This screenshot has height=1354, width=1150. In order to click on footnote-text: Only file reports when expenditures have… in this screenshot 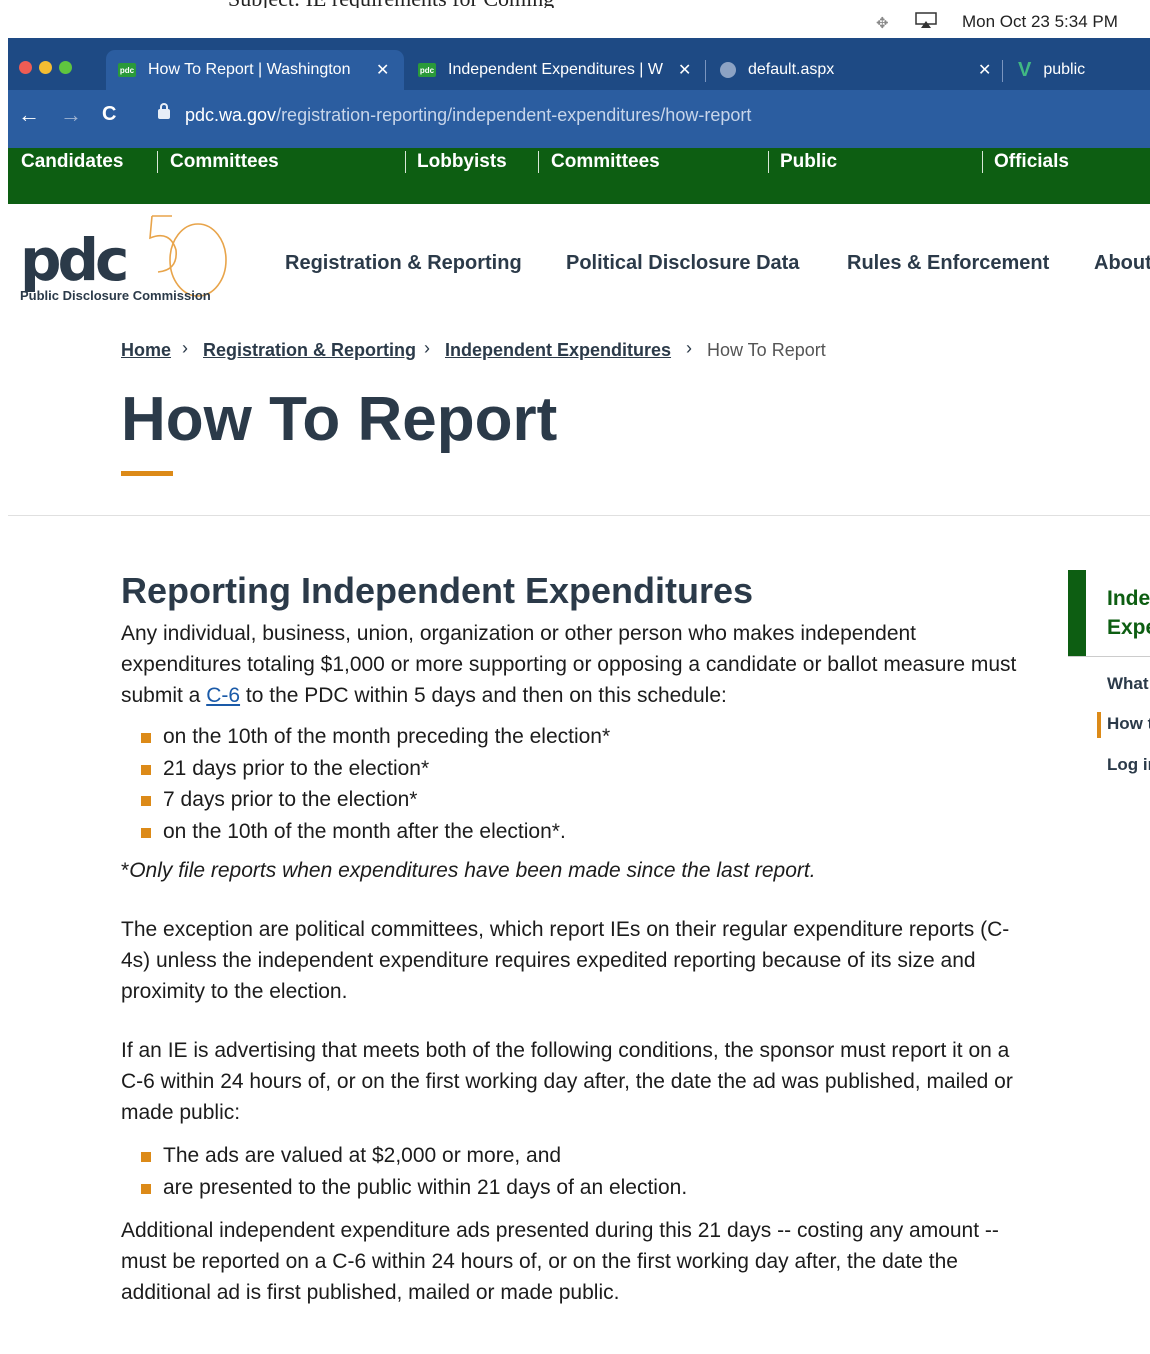, I will do `click(472, 870)`.